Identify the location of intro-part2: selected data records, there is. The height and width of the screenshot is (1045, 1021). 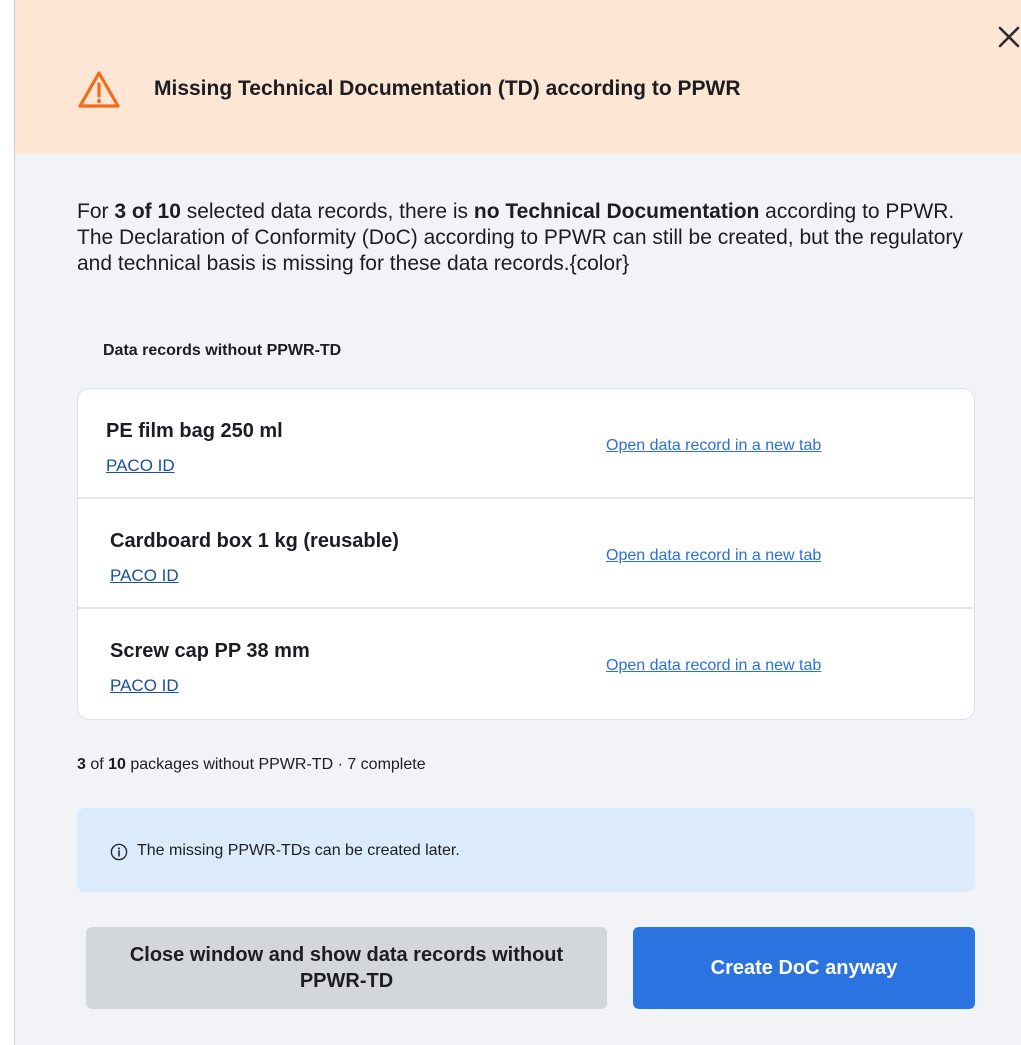
(327, 211).